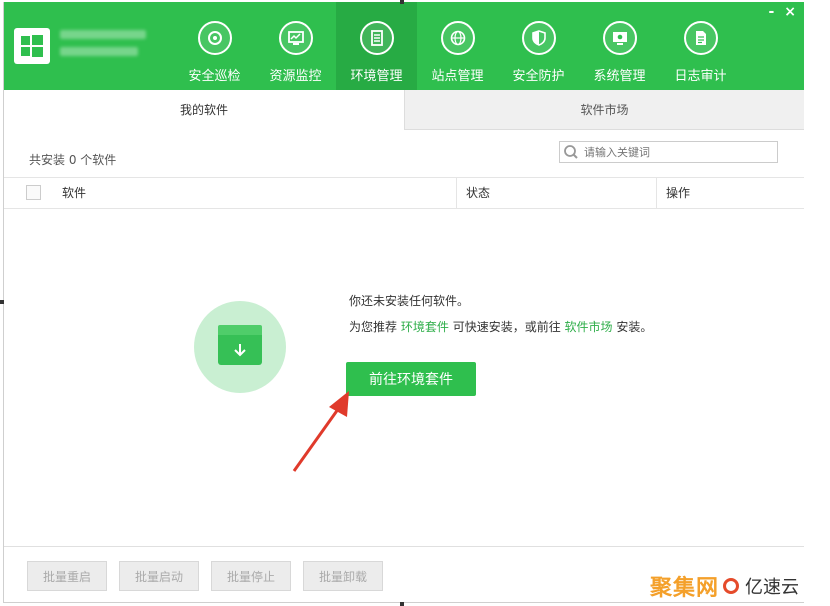 This screenshot has width=830, height=606. Describe the element at coordinates (619, 76) in the screenshot. I see `nav-label: 系统管理` at that location.